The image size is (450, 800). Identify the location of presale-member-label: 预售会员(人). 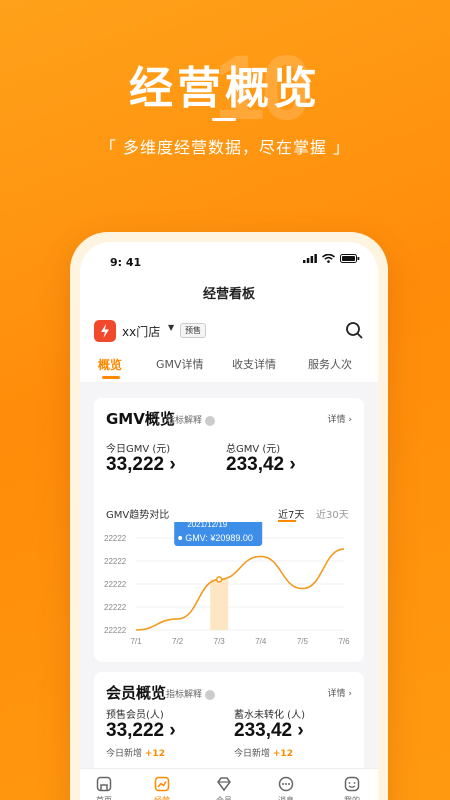
(135, 715).